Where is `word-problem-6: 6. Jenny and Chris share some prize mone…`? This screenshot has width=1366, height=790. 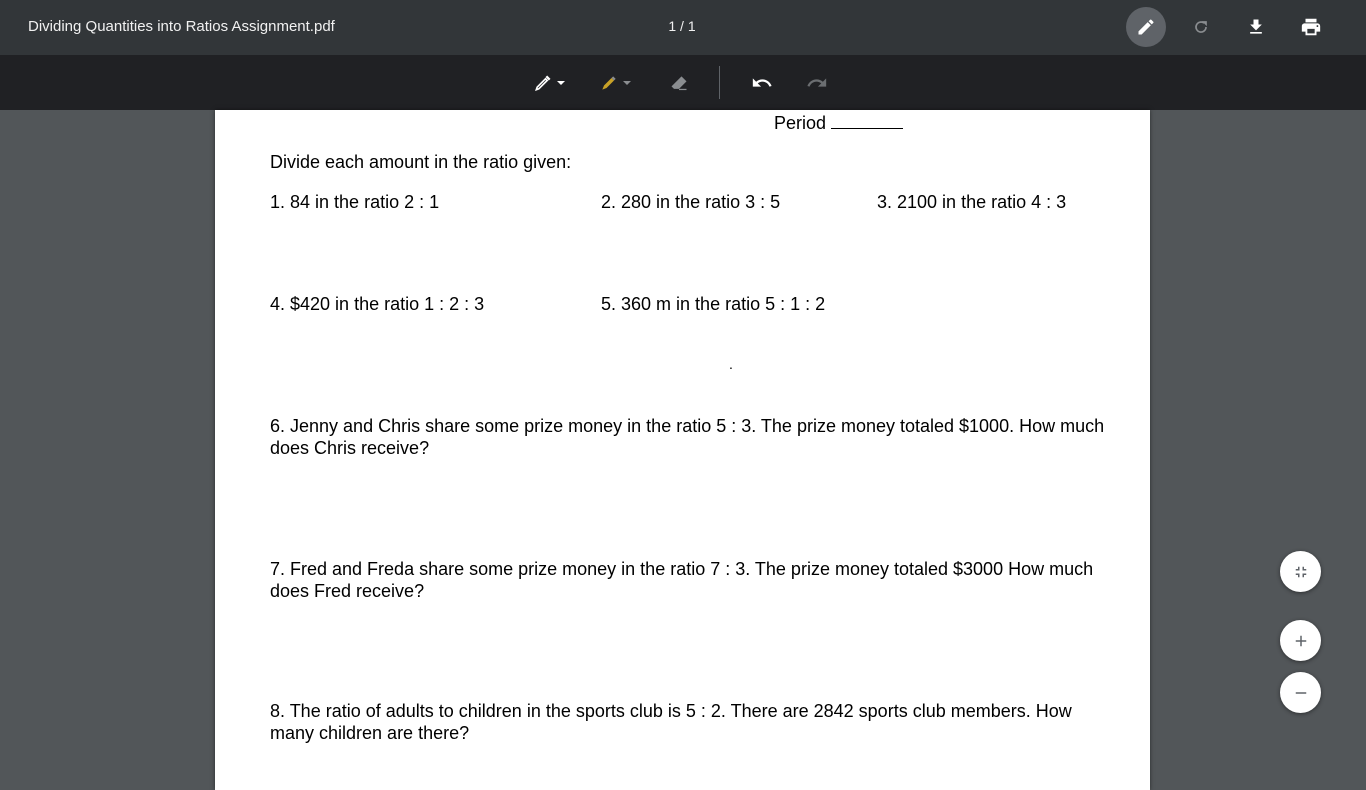 word-problem-6: 6. Jenny and Chris share some prize mone… is located at coordinates (687, 437).